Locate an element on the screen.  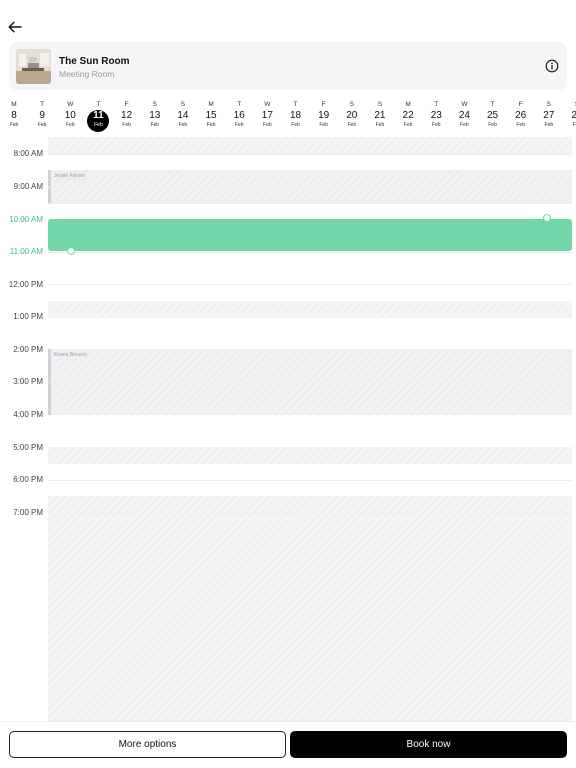
date-cell: S 14 Feb is located at coordinates (183, 116).